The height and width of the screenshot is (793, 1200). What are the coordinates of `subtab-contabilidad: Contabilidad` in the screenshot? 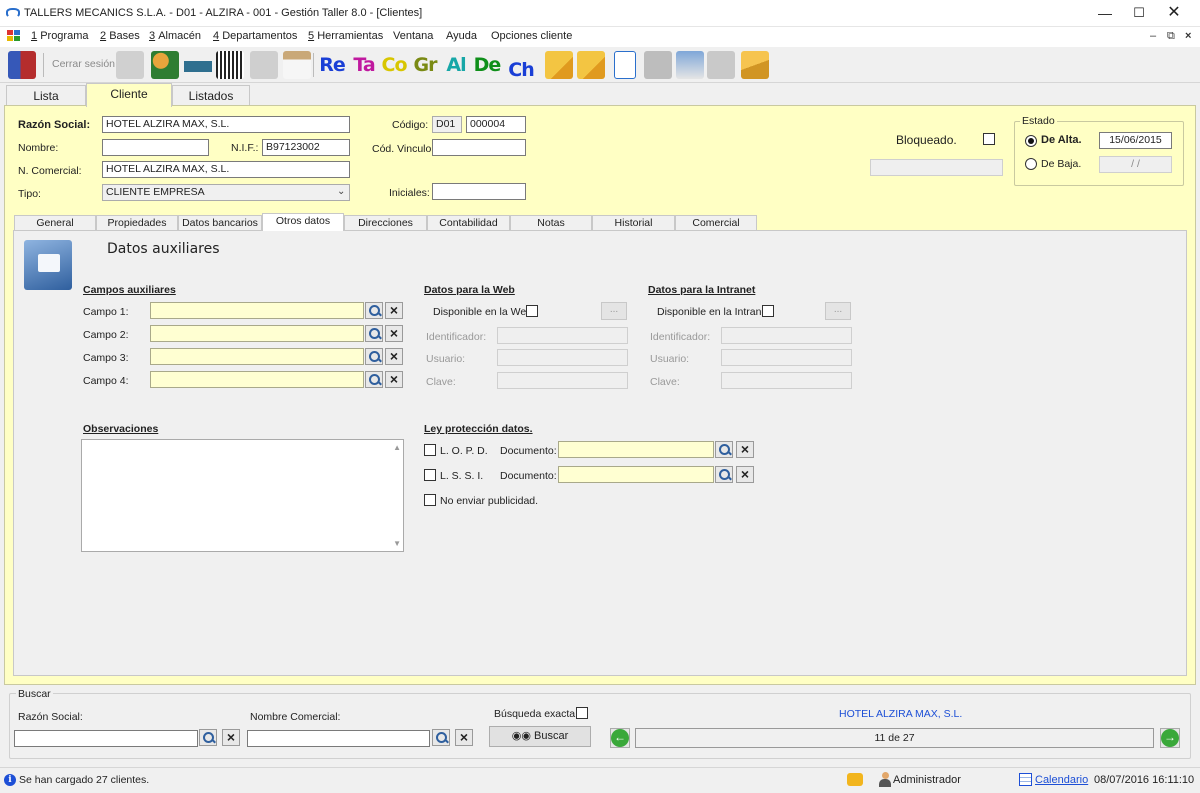 It's located at (468, 223).